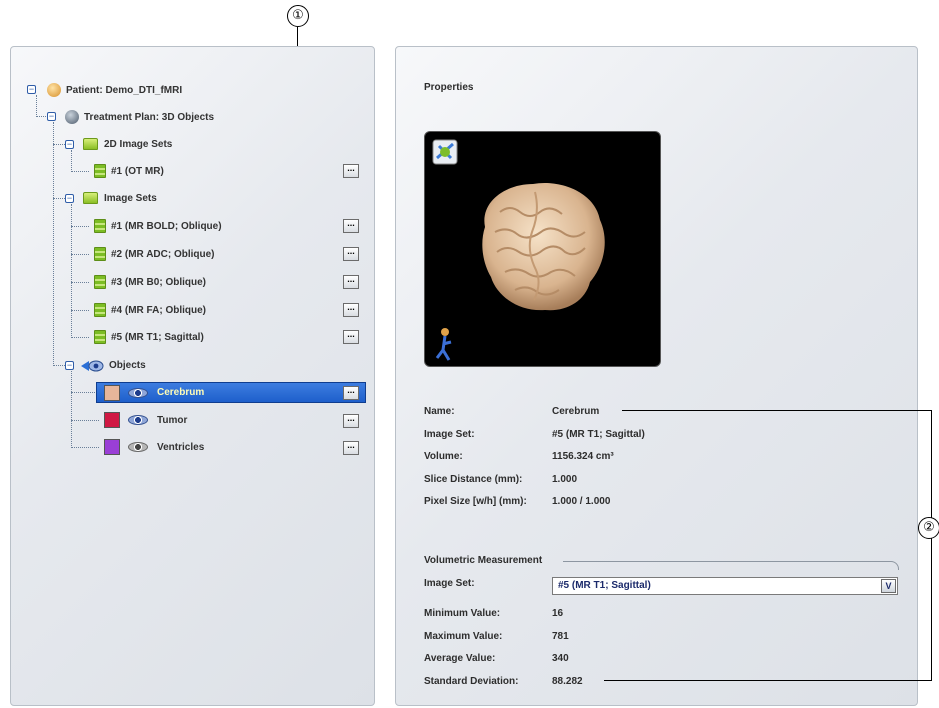  What do you see at coordinates (583, 456) in the screenshot?
I see `volume-value: 1156.324 cm³` at bounding box center [583, 456].